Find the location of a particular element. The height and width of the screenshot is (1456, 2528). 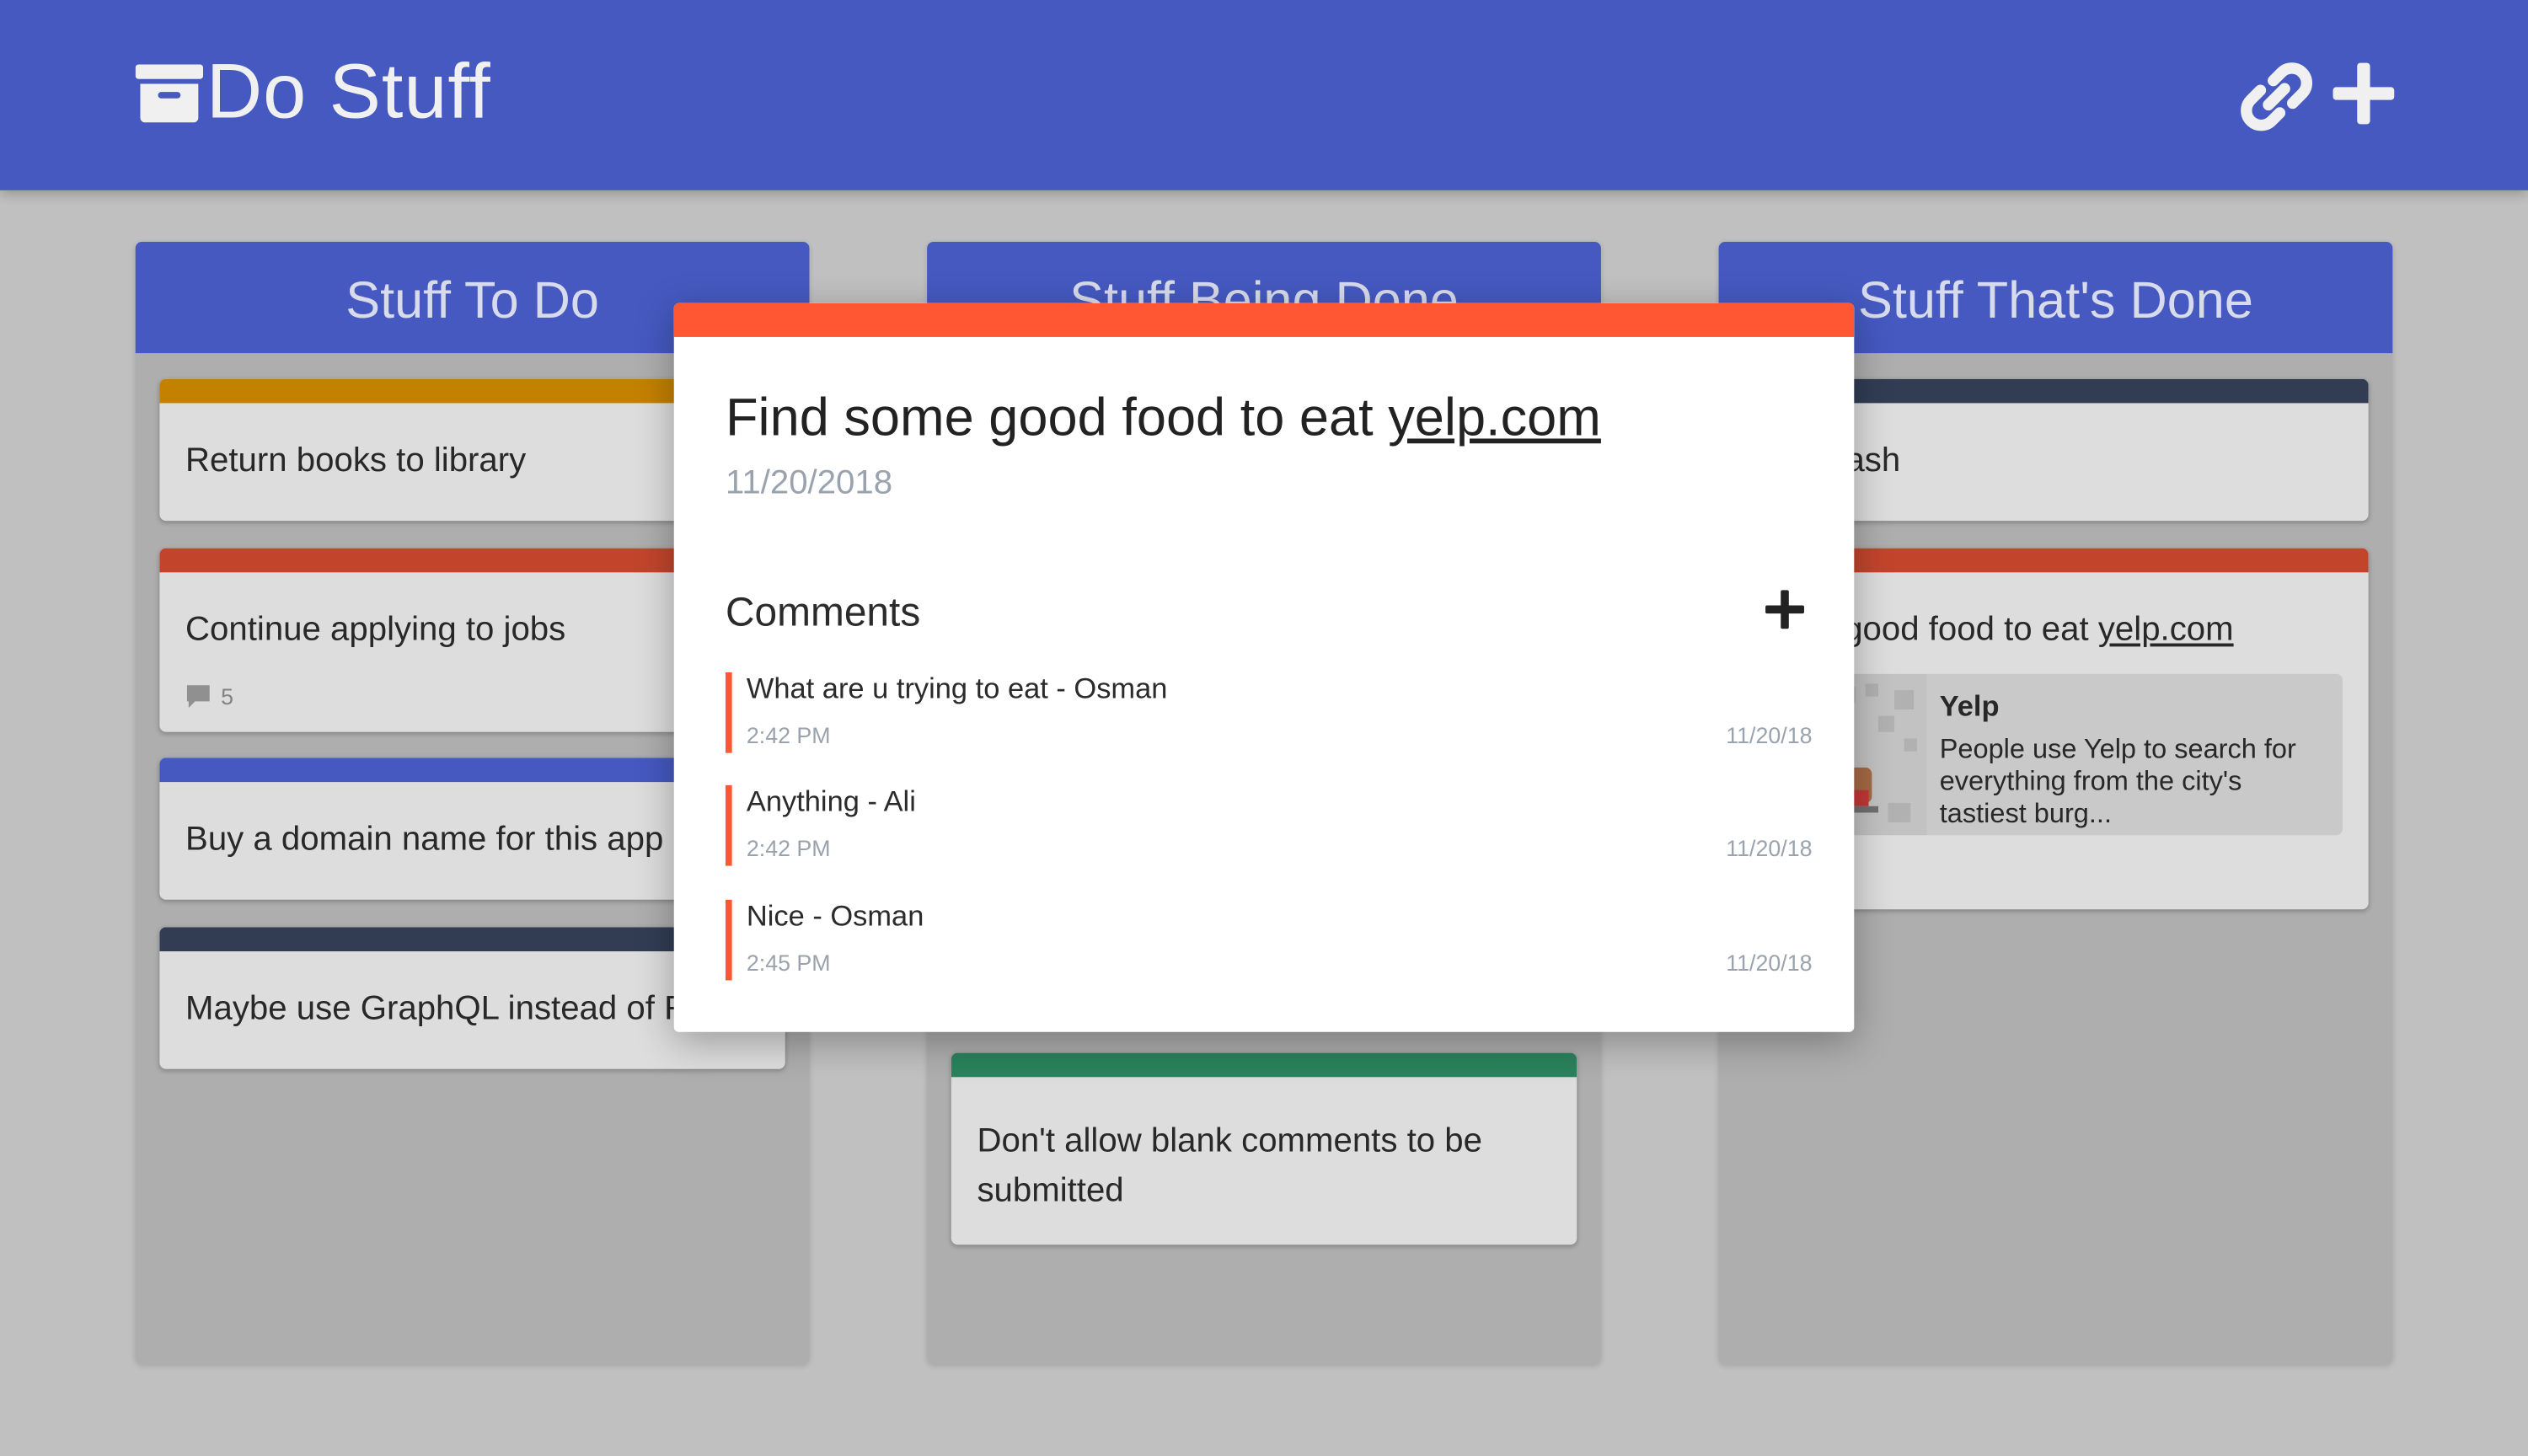

plus-icon is located at coordinates (1785, 609).